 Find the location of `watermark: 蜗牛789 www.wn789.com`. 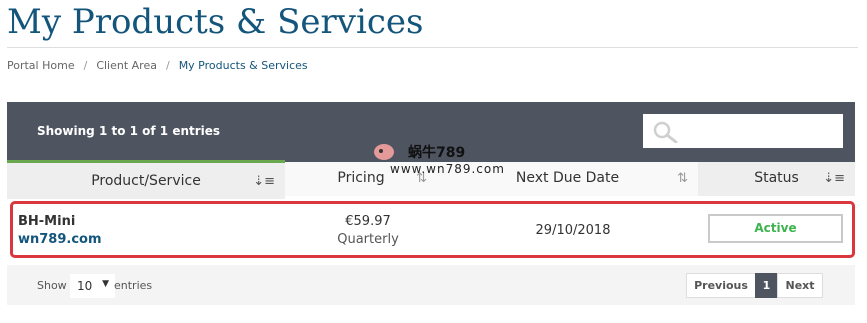

watermark: 蜗牛789 www.wn789.com is located at coordinates (438, 160).